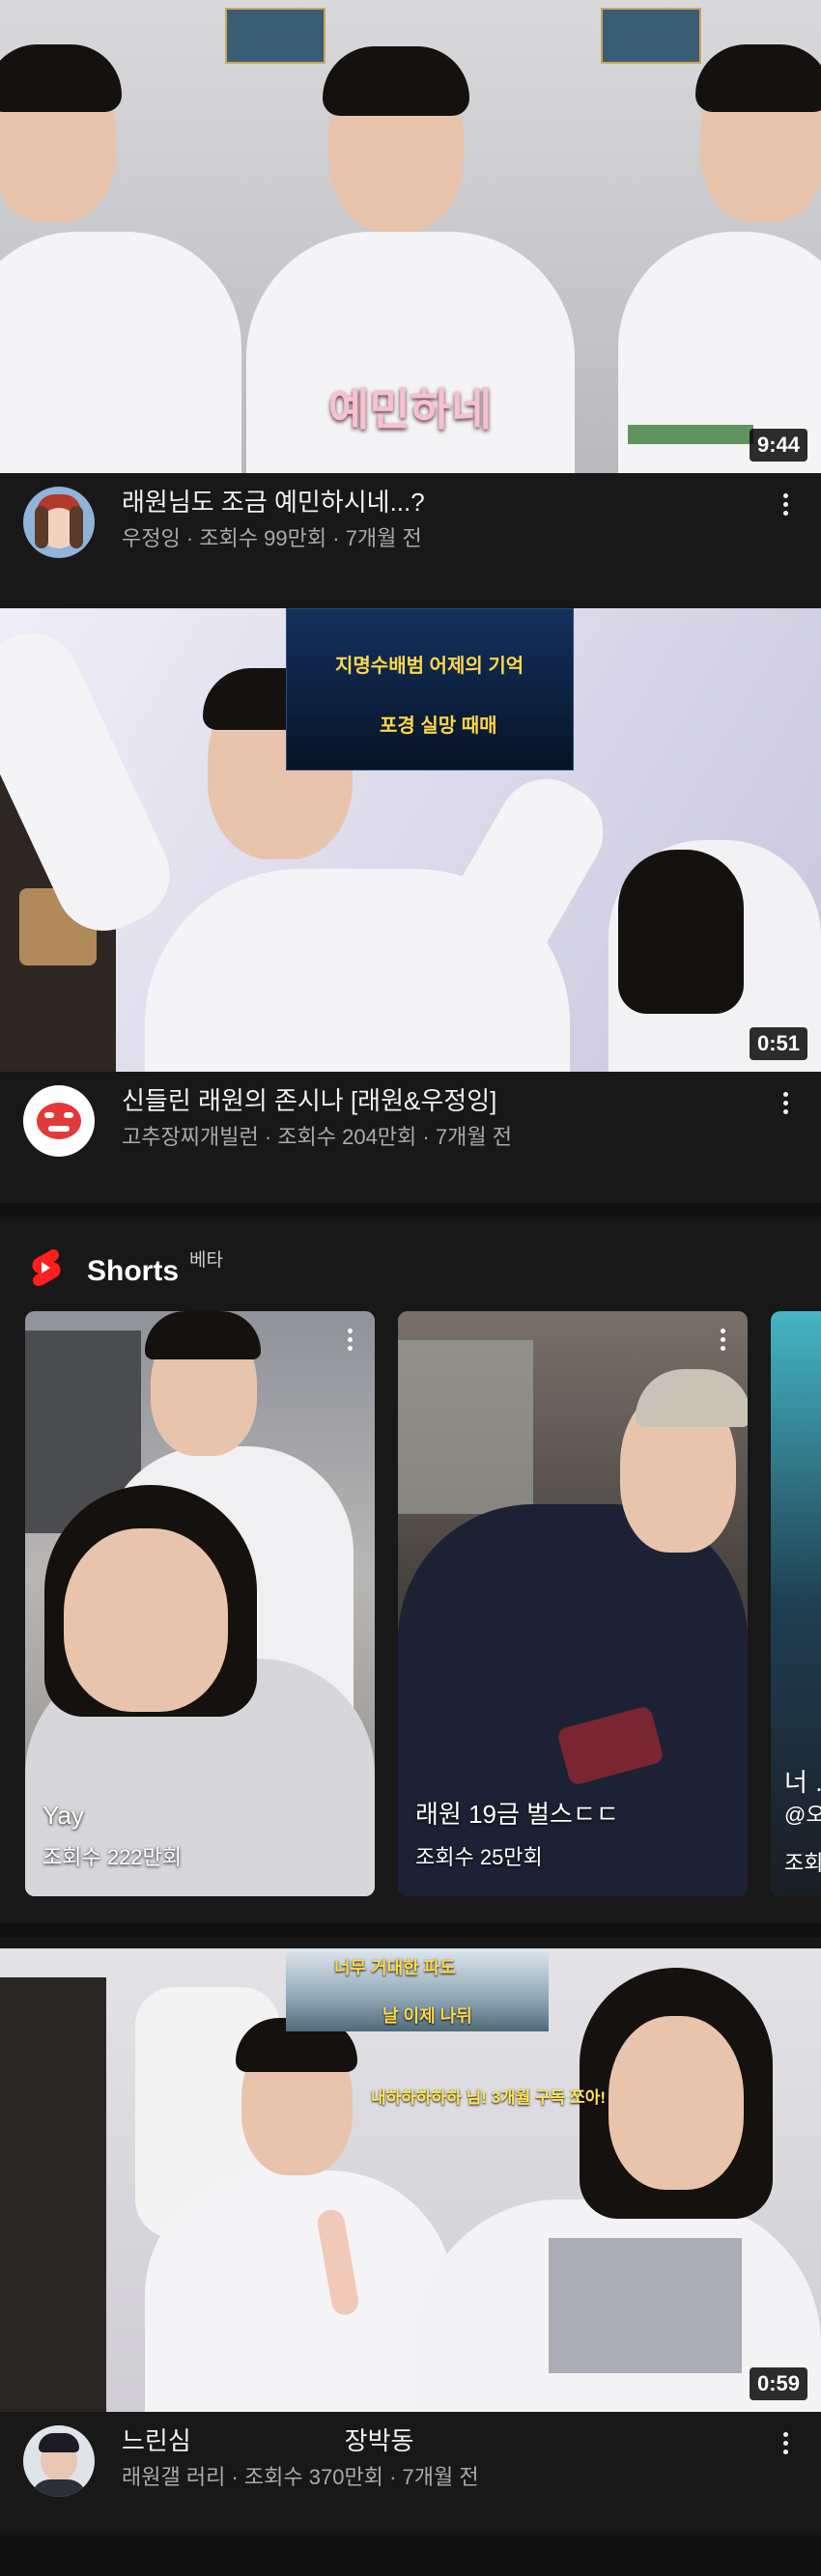 The width and height of the screenshot is (821, 2576). I want to click on short-views: 조회, so click(803, 1863).